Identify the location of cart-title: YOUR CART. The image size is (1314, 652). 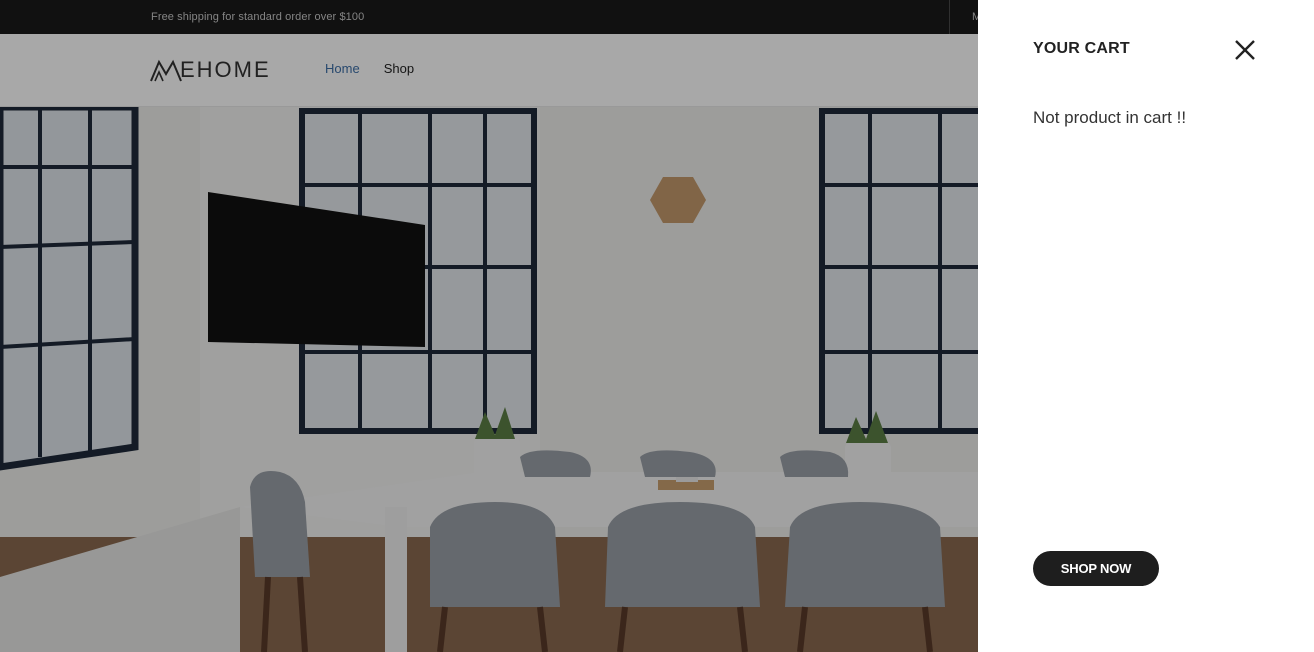
(1081, 48).